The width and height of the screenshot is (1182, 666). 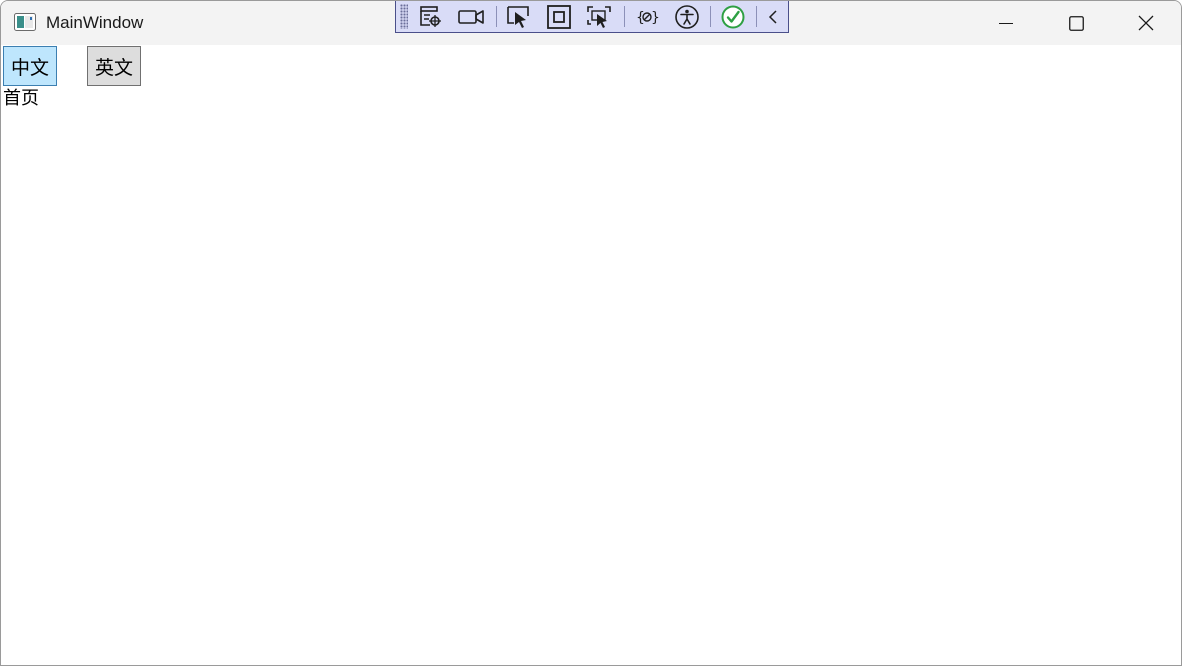 What do you see at coordinates (687, 16) in the screenshot?
I see `accessibility-icon` at bounding box center [687, 16].